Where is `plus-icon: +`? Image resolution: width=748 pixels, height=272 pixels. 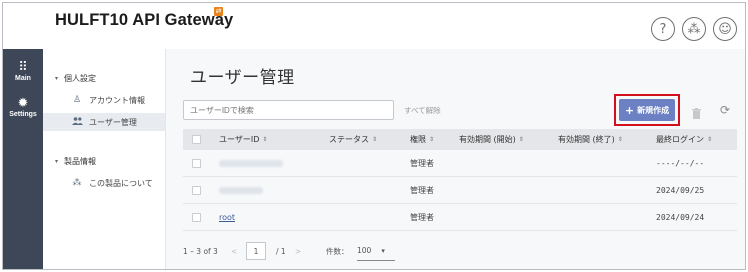
plus-icon: + is located at coordinates (629, 110).